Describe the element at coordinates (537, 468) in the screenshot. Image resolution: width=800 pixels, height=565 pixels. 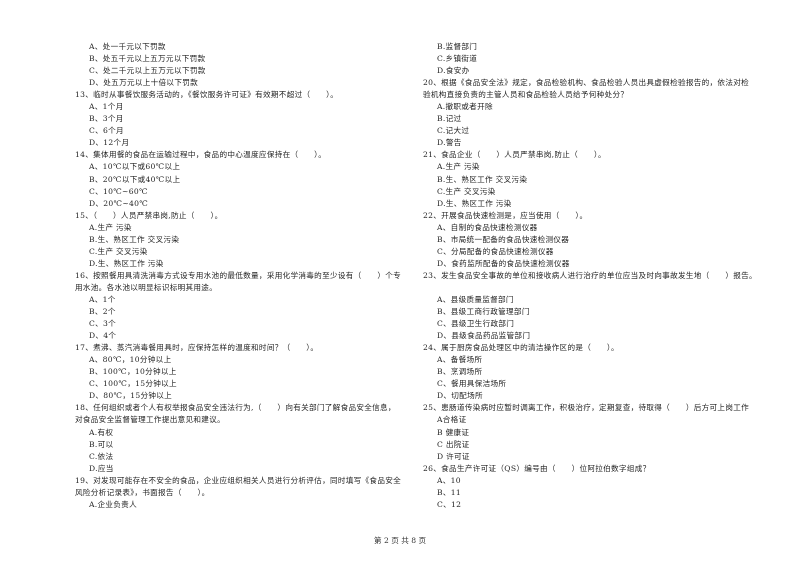
I see `question-text: 26、食品生产许可证（QS）编号由（ ）位阿拉伯数字组成？` at that location.